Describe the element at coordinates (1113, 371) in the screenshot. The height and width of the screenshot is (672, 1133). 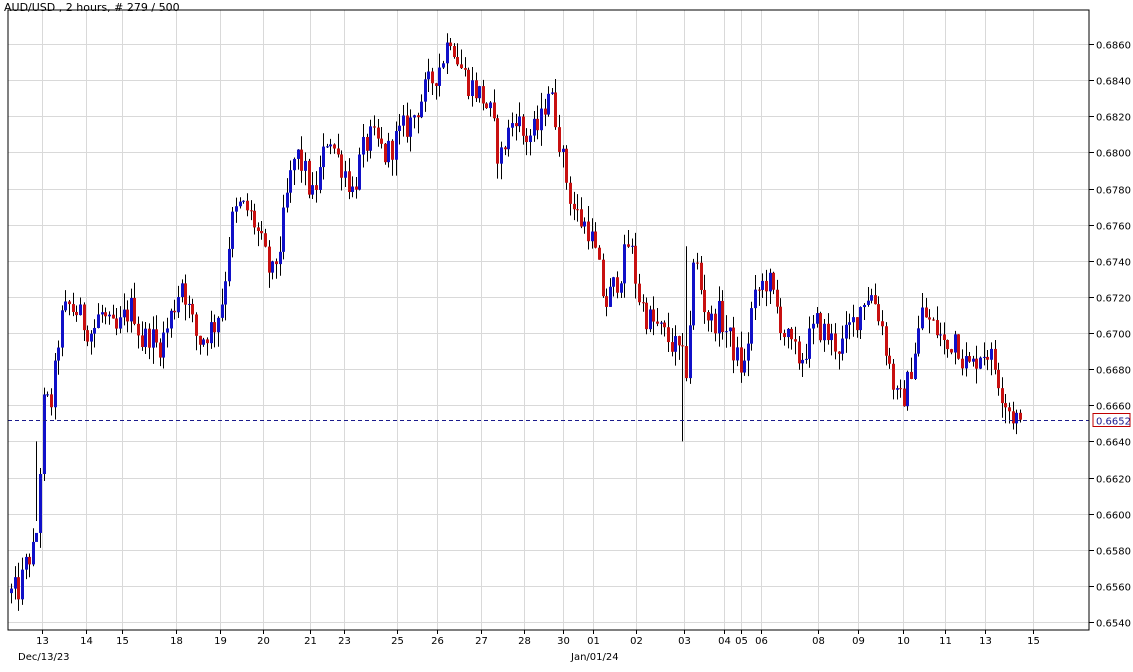
I see `y-tick-label: 0.6680` at that location.